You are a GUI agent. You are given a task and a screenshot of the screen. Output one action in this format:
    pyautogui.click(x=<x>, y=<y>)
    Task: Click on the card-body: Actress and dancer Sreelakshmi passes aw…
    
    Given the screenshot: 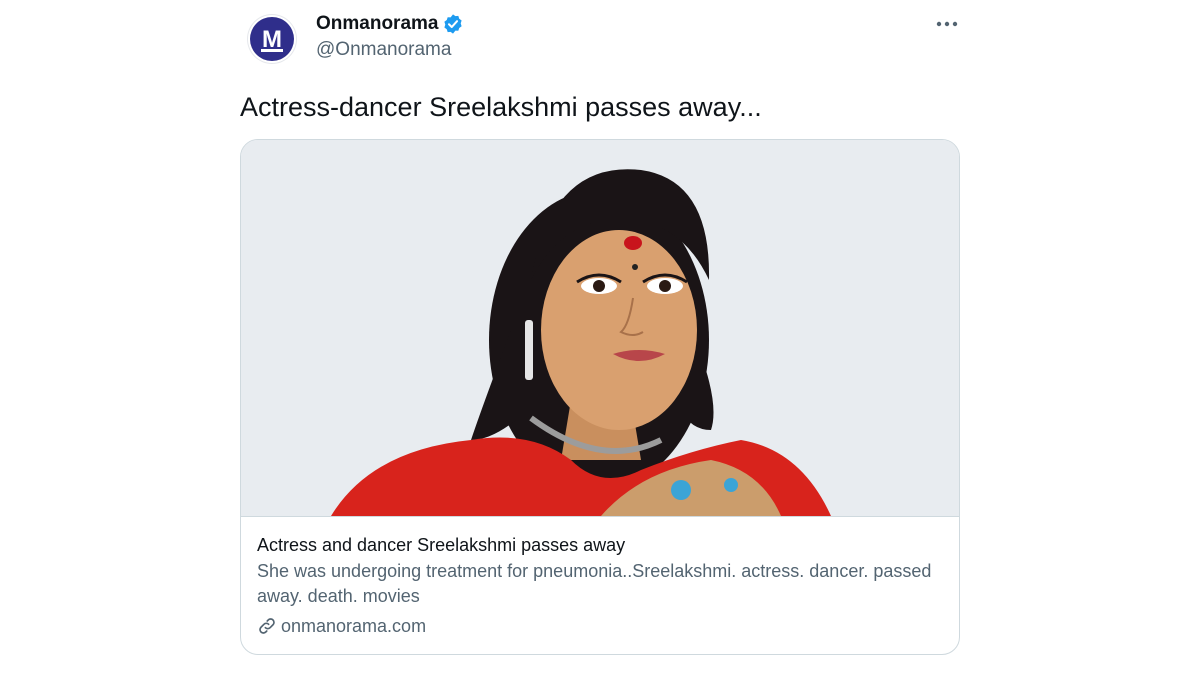 What is the action you would take?
    pyautogui.click(x=602, y=585)
    